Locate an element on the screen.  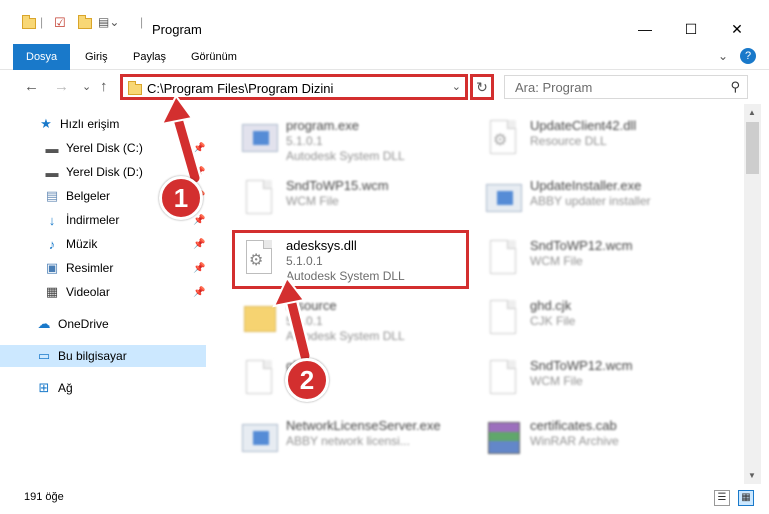
search-icon: ⚲ is located at coordinates (735, 87).